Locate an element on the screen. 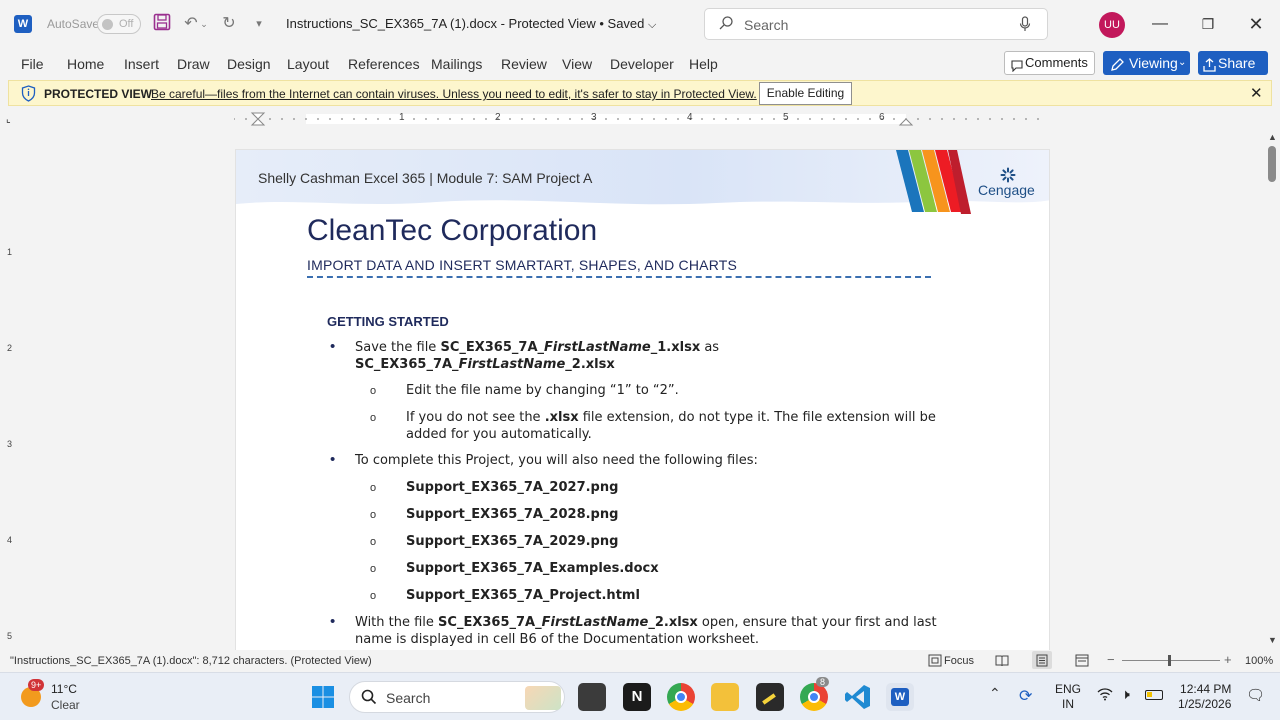  restore-icon: ❐ is located at coordinates (1208, 24).